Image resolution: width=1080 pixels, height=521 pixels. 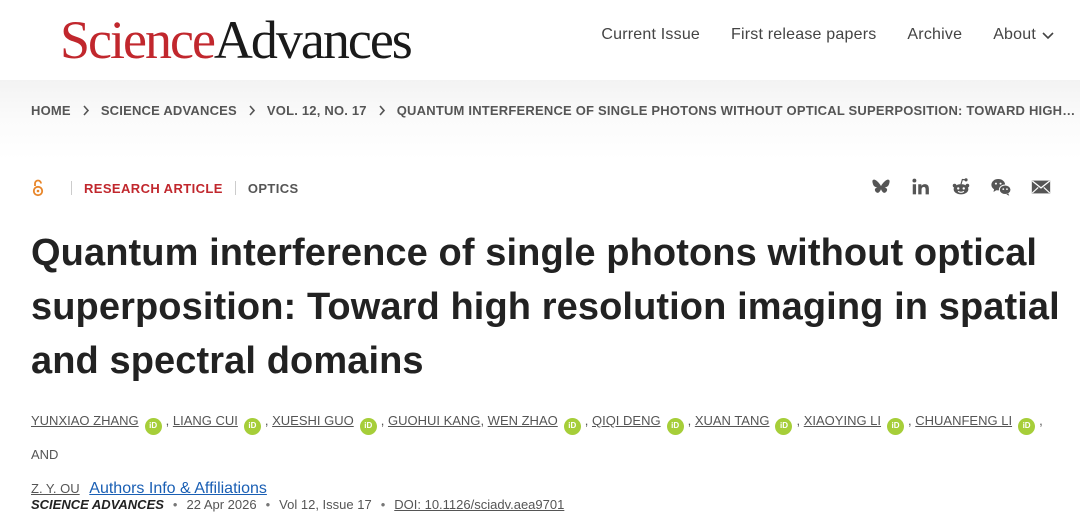 I want to click on author-link: XUESHI GUO, so click(x=313, y=420).